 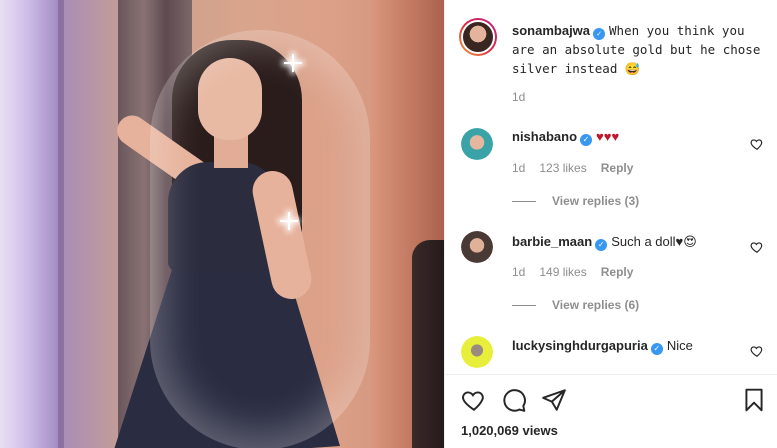 I want to click on comment-icon, so click(x=514, y=400).